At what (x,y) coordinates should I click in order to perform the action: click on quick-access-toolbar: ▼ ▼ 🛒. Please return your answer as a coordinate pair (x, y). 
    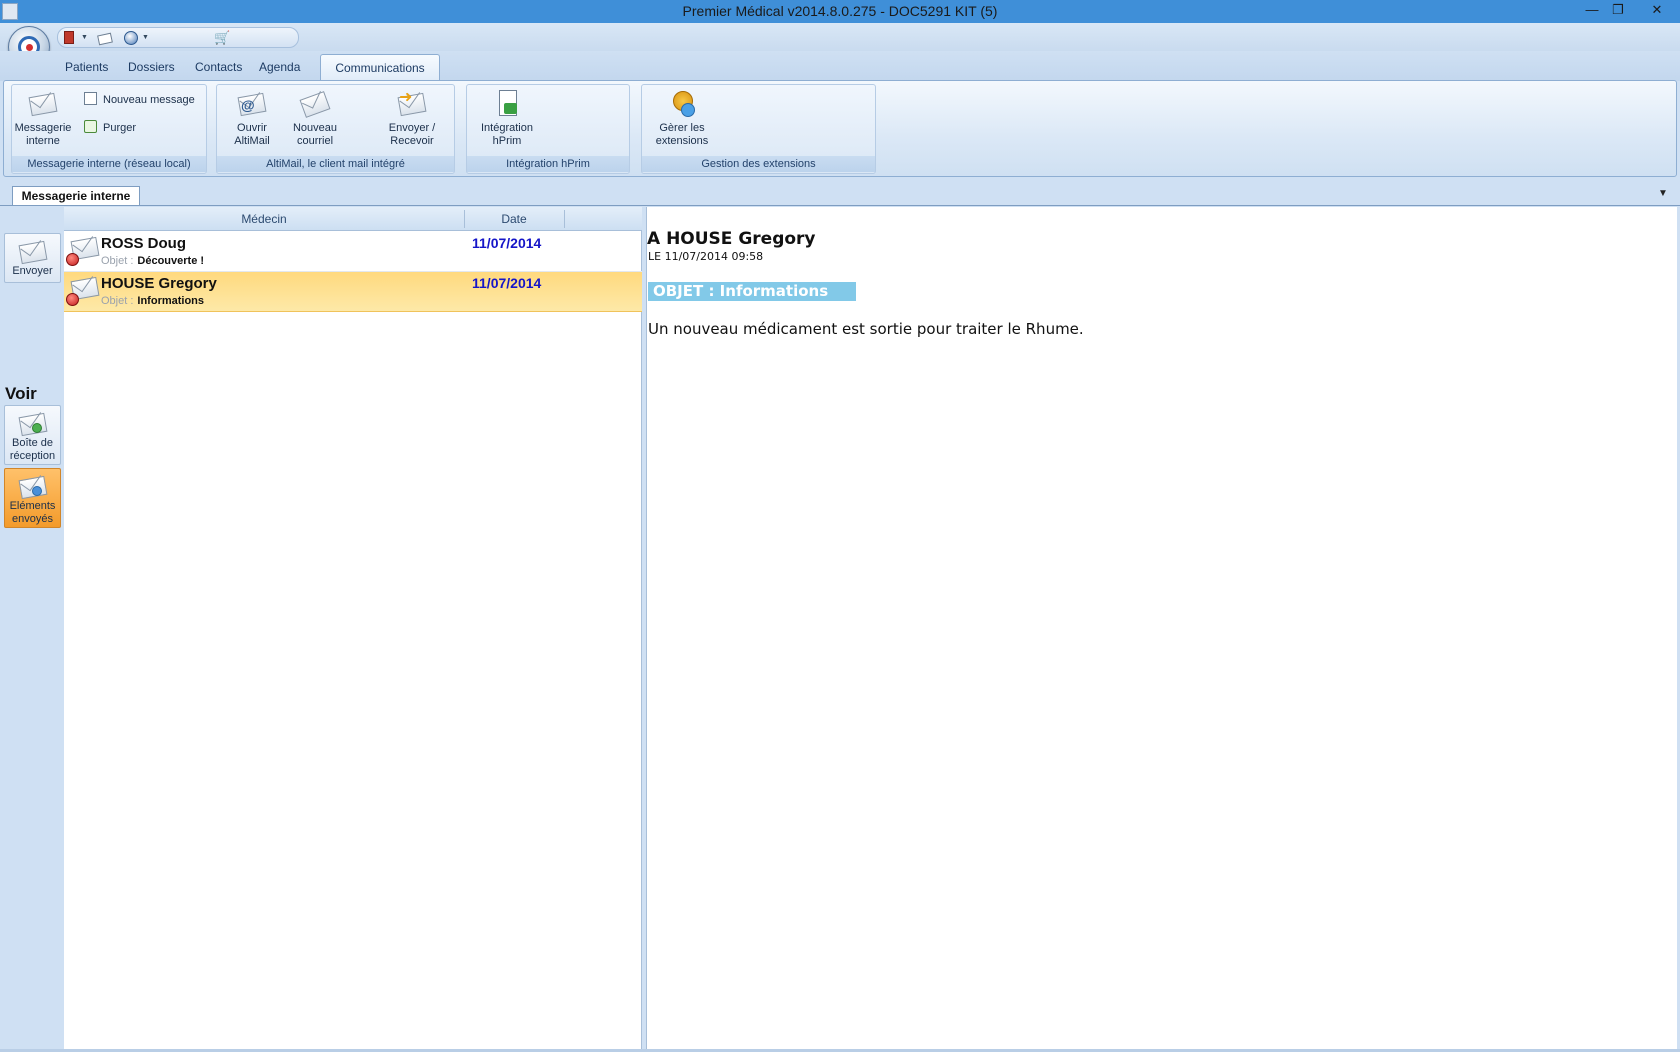
    Looking at the image, I should click on (178, 37).